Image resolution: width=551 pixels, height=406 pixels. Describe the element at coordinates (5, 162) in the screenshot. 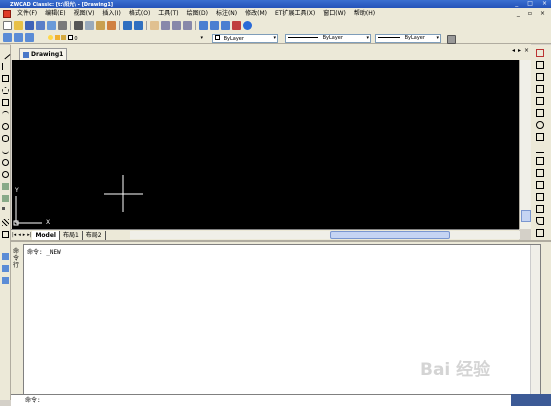

I see `ellipse-arc-icon` at that location.